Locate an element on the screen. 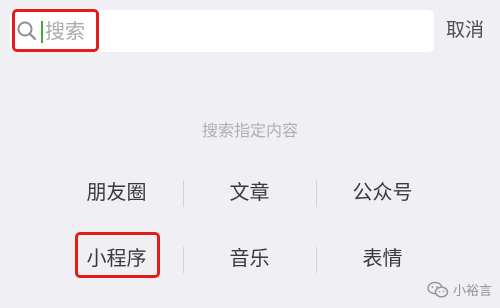  category-mini-programs: 小程序 is located at coordinates (116, 258).